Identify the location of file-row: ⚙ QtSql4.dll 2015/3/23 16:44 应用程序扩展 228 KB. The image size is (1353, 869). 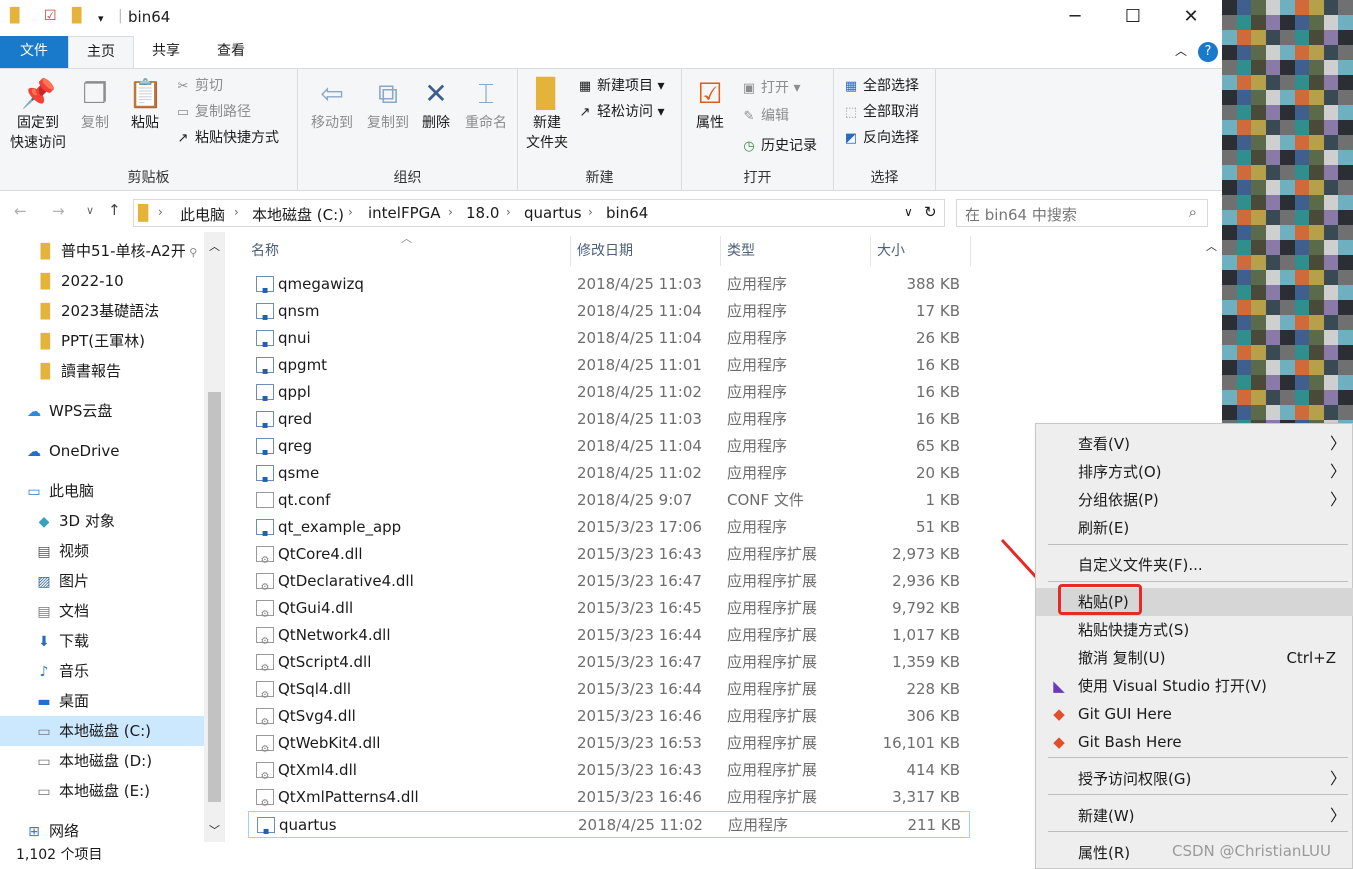
(609, 689).